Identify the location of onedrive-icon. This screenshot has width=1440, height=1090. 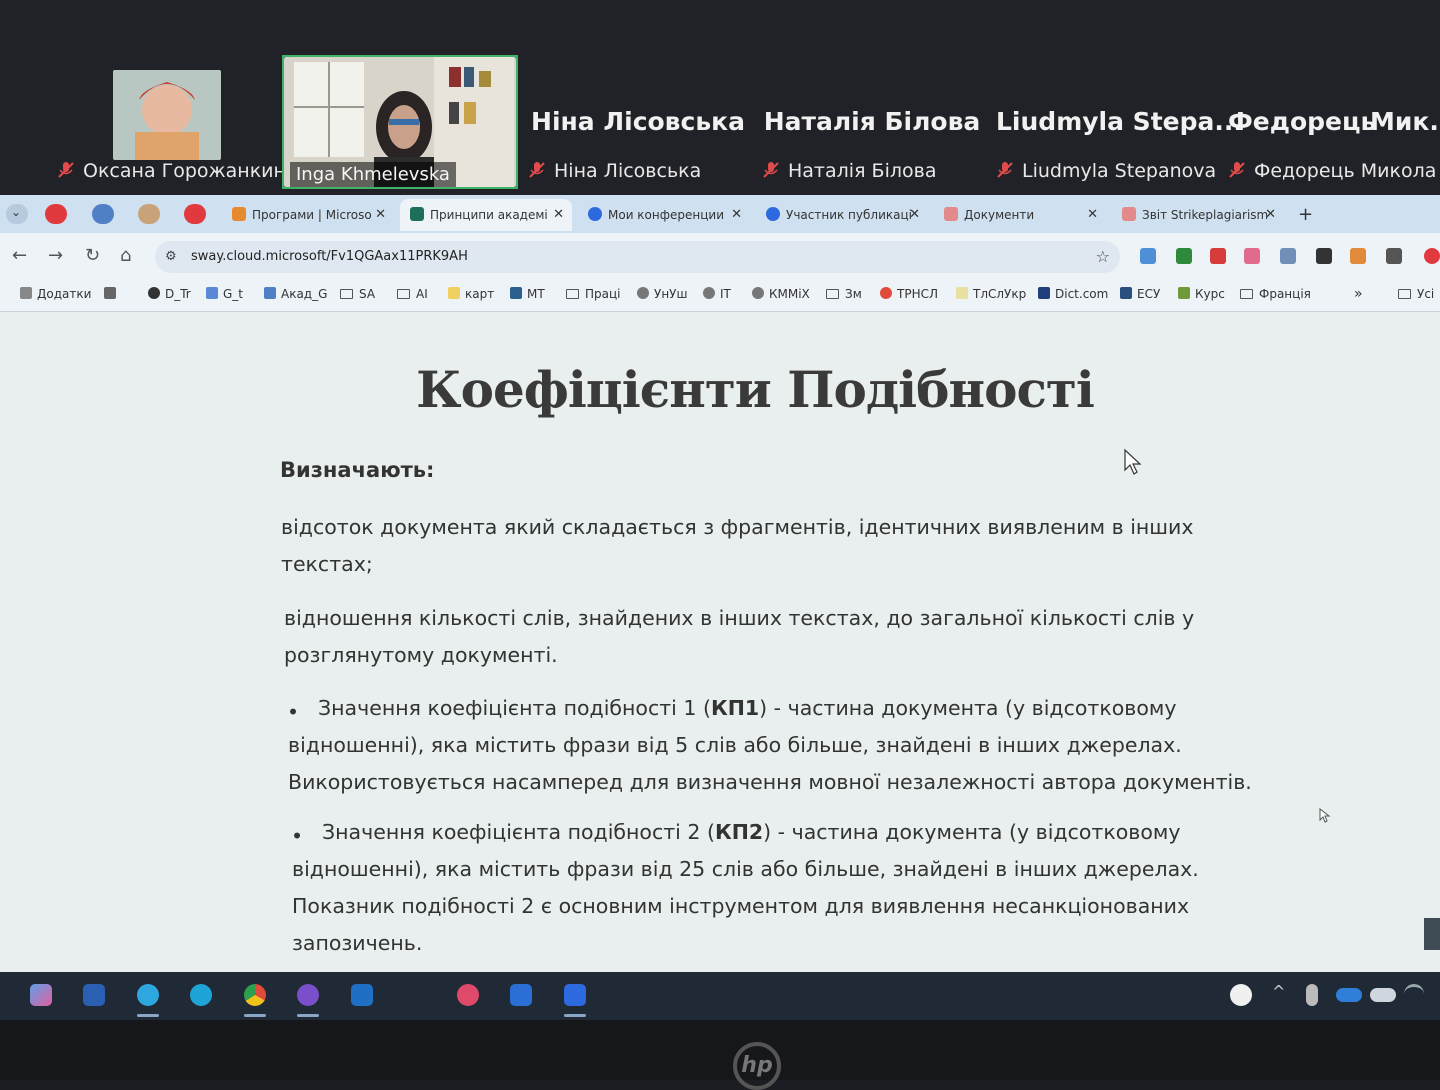
(1349, 995).